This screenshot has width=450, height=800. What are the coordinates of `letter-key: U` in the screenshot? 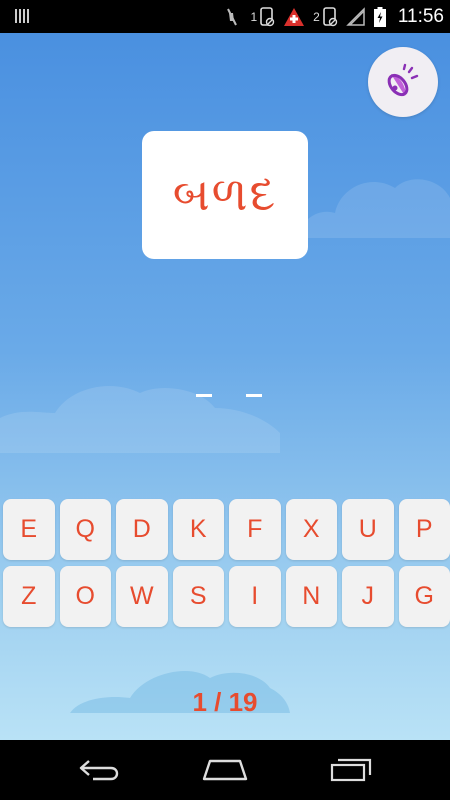 It's located at (368, 529).